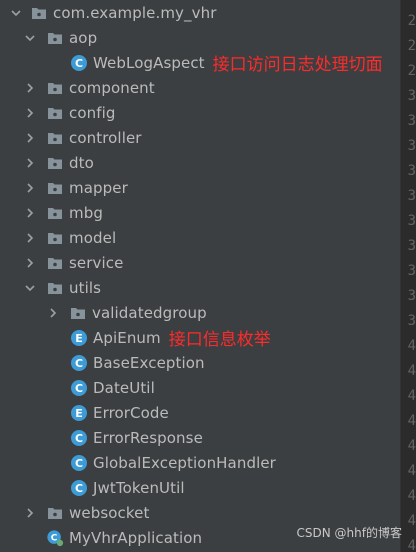 The height and width of the screenshot is (552, 416). What do you see at coordinates (200, 87) in the screenshot?
I see `tree-row-component: component` at bounding box center [200, 87].